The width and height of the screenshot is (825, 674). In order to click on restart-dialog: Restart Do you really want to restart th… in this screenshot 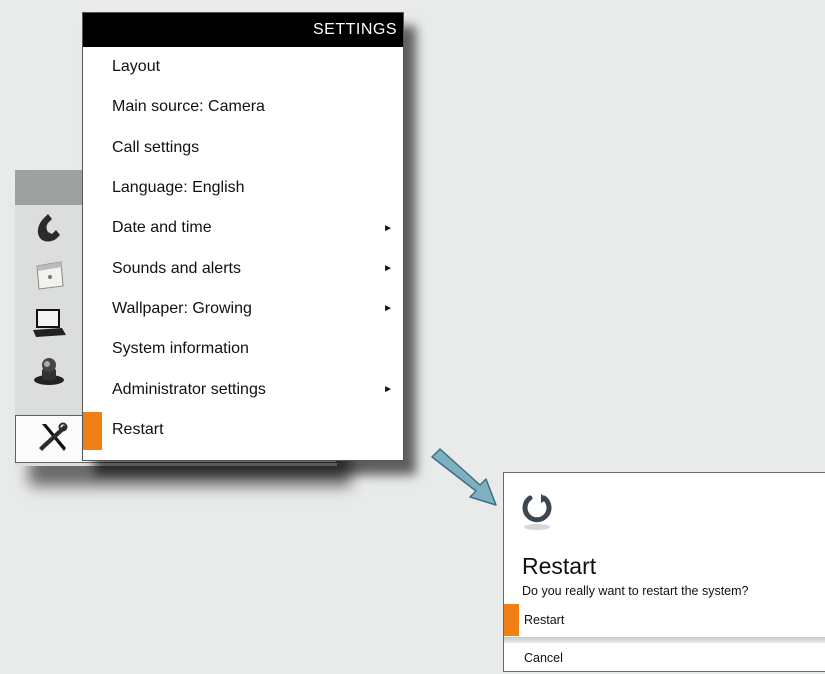, I will do `click(664, 572)`.